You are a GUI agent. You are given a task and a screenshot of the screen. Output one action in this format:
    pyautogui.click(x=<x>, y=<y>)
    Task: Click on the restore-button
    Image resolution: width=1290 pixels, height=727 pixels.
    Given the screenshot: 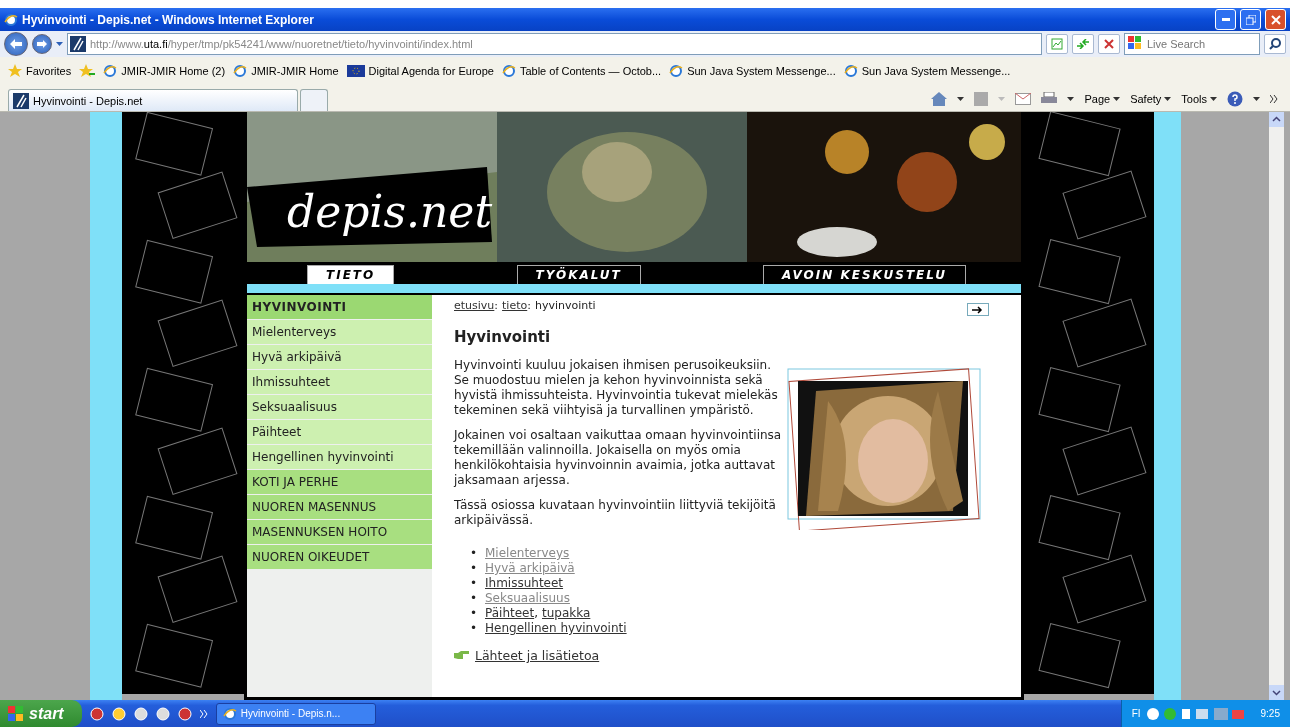 What is the action you would take?
    pyautogui.click(x=1250, y=19)
    